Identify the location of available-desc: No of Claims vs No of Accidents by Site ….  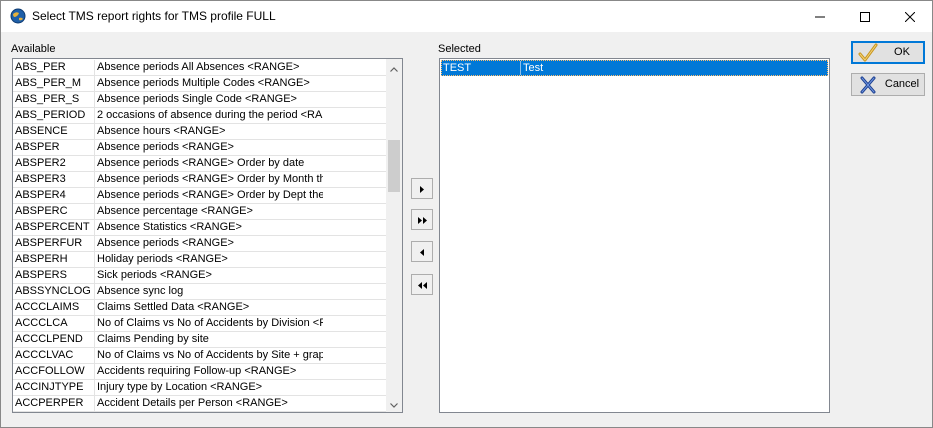
(210, 355).